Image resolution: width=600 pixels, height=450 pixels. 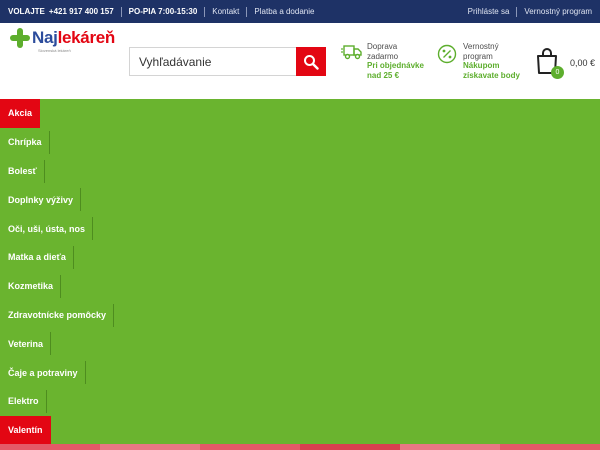 I want to click on cart-count-badge: 0, so click(x=557, y=72).